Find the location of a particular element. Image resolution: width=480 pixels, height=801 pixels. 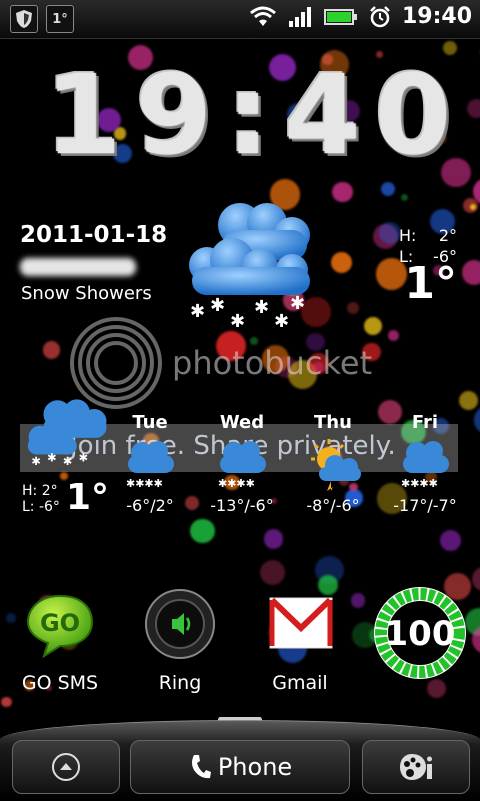

weather-date: 2011-01-18 is located at coordinates (93, 235).